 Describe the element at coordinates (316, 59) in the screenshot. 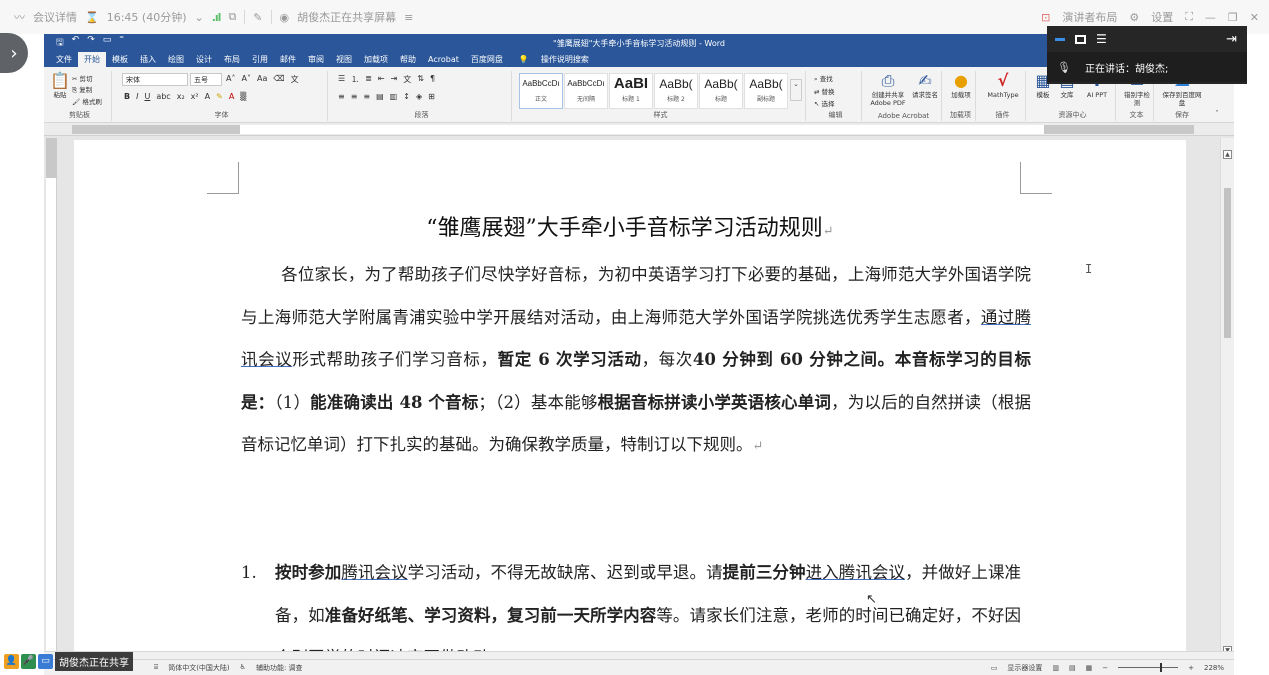

I see `tab-review: 审阅` at that location.